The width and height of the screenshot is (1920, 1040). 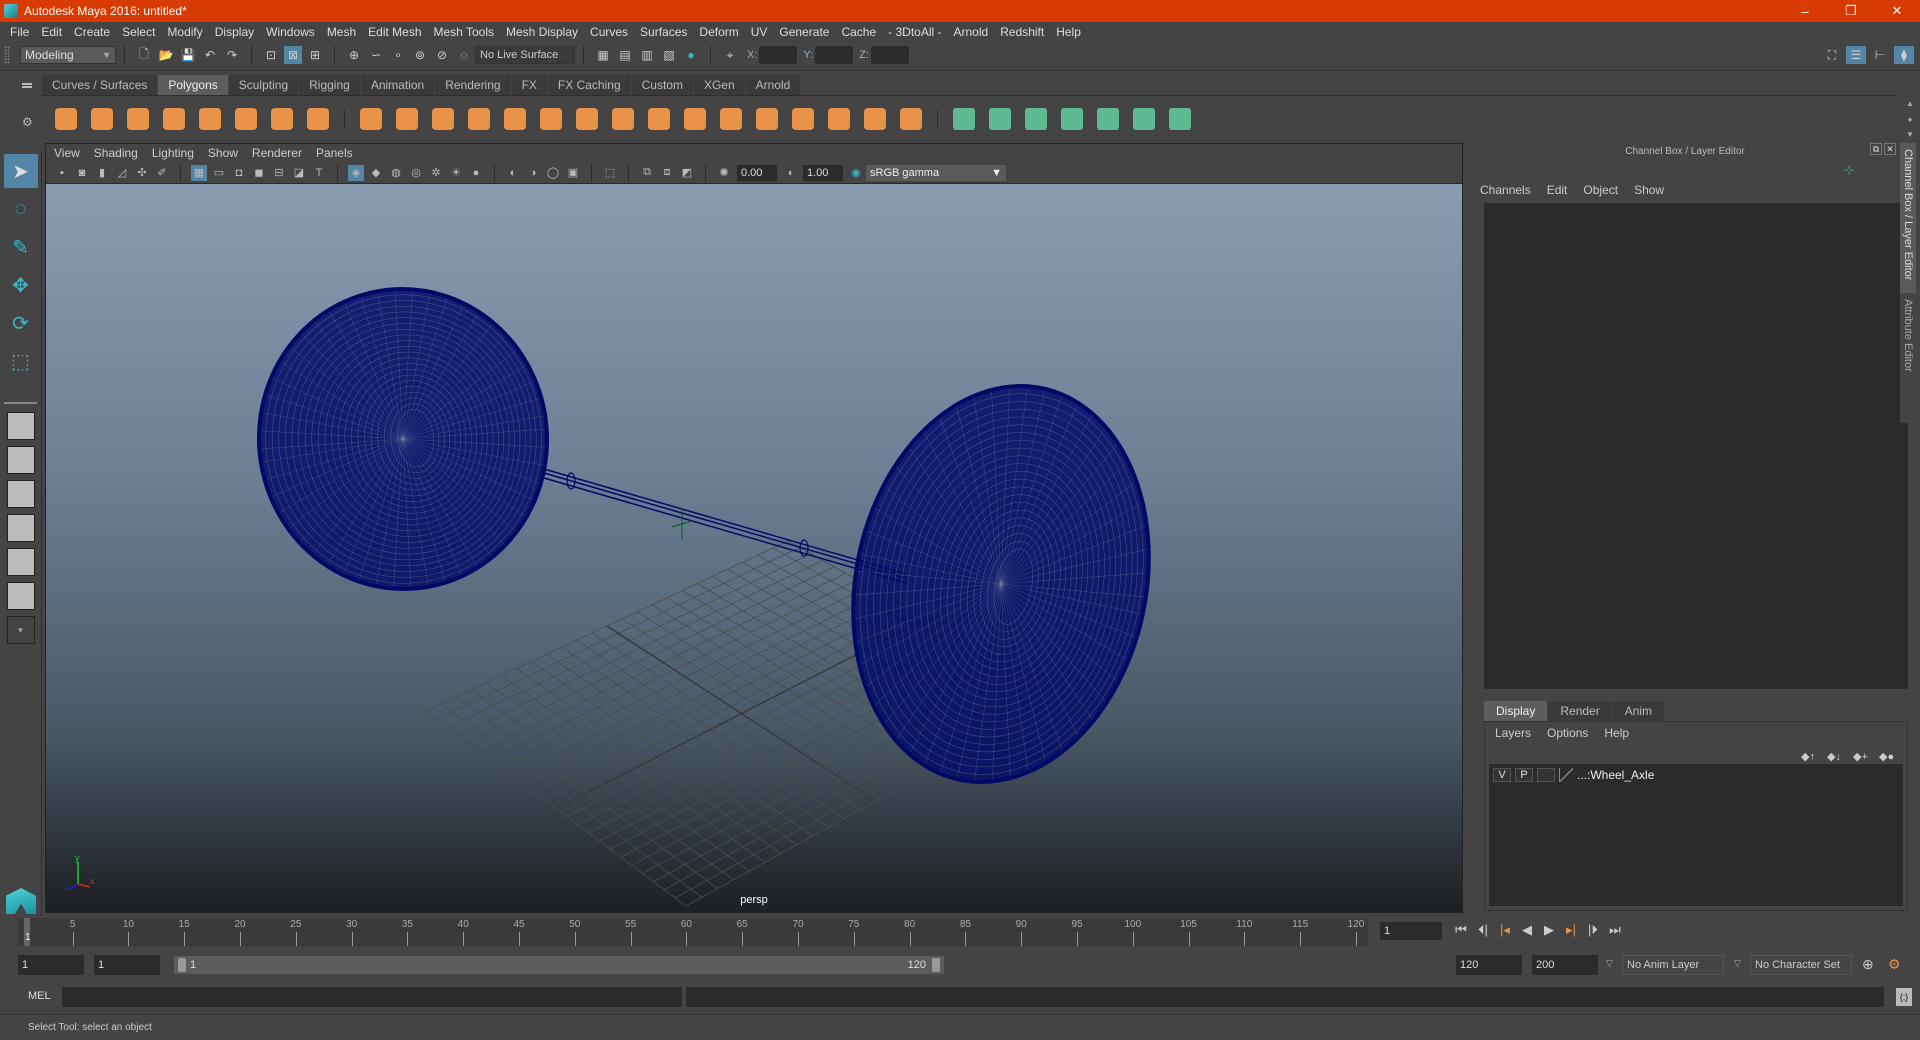 I want to click on restore-button: ❐, so click(x=1851, y=11).